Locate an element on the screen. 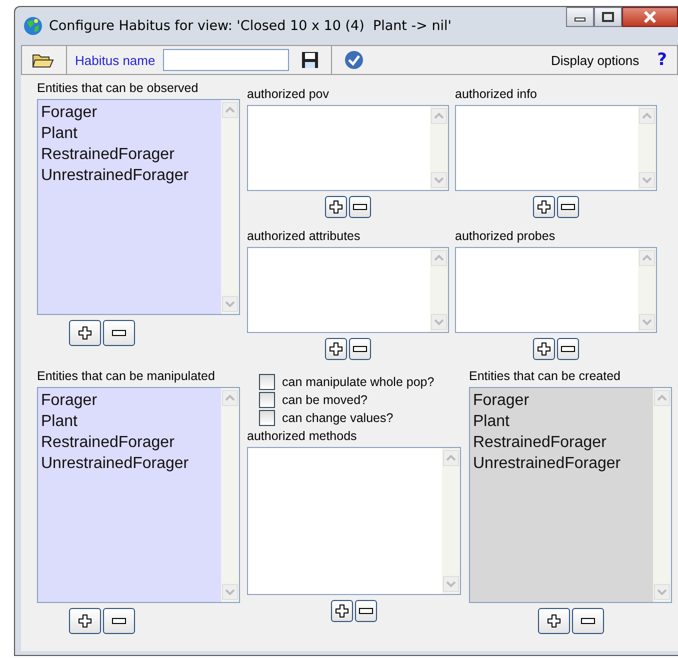  close-button is located at coordinates (650, 17).